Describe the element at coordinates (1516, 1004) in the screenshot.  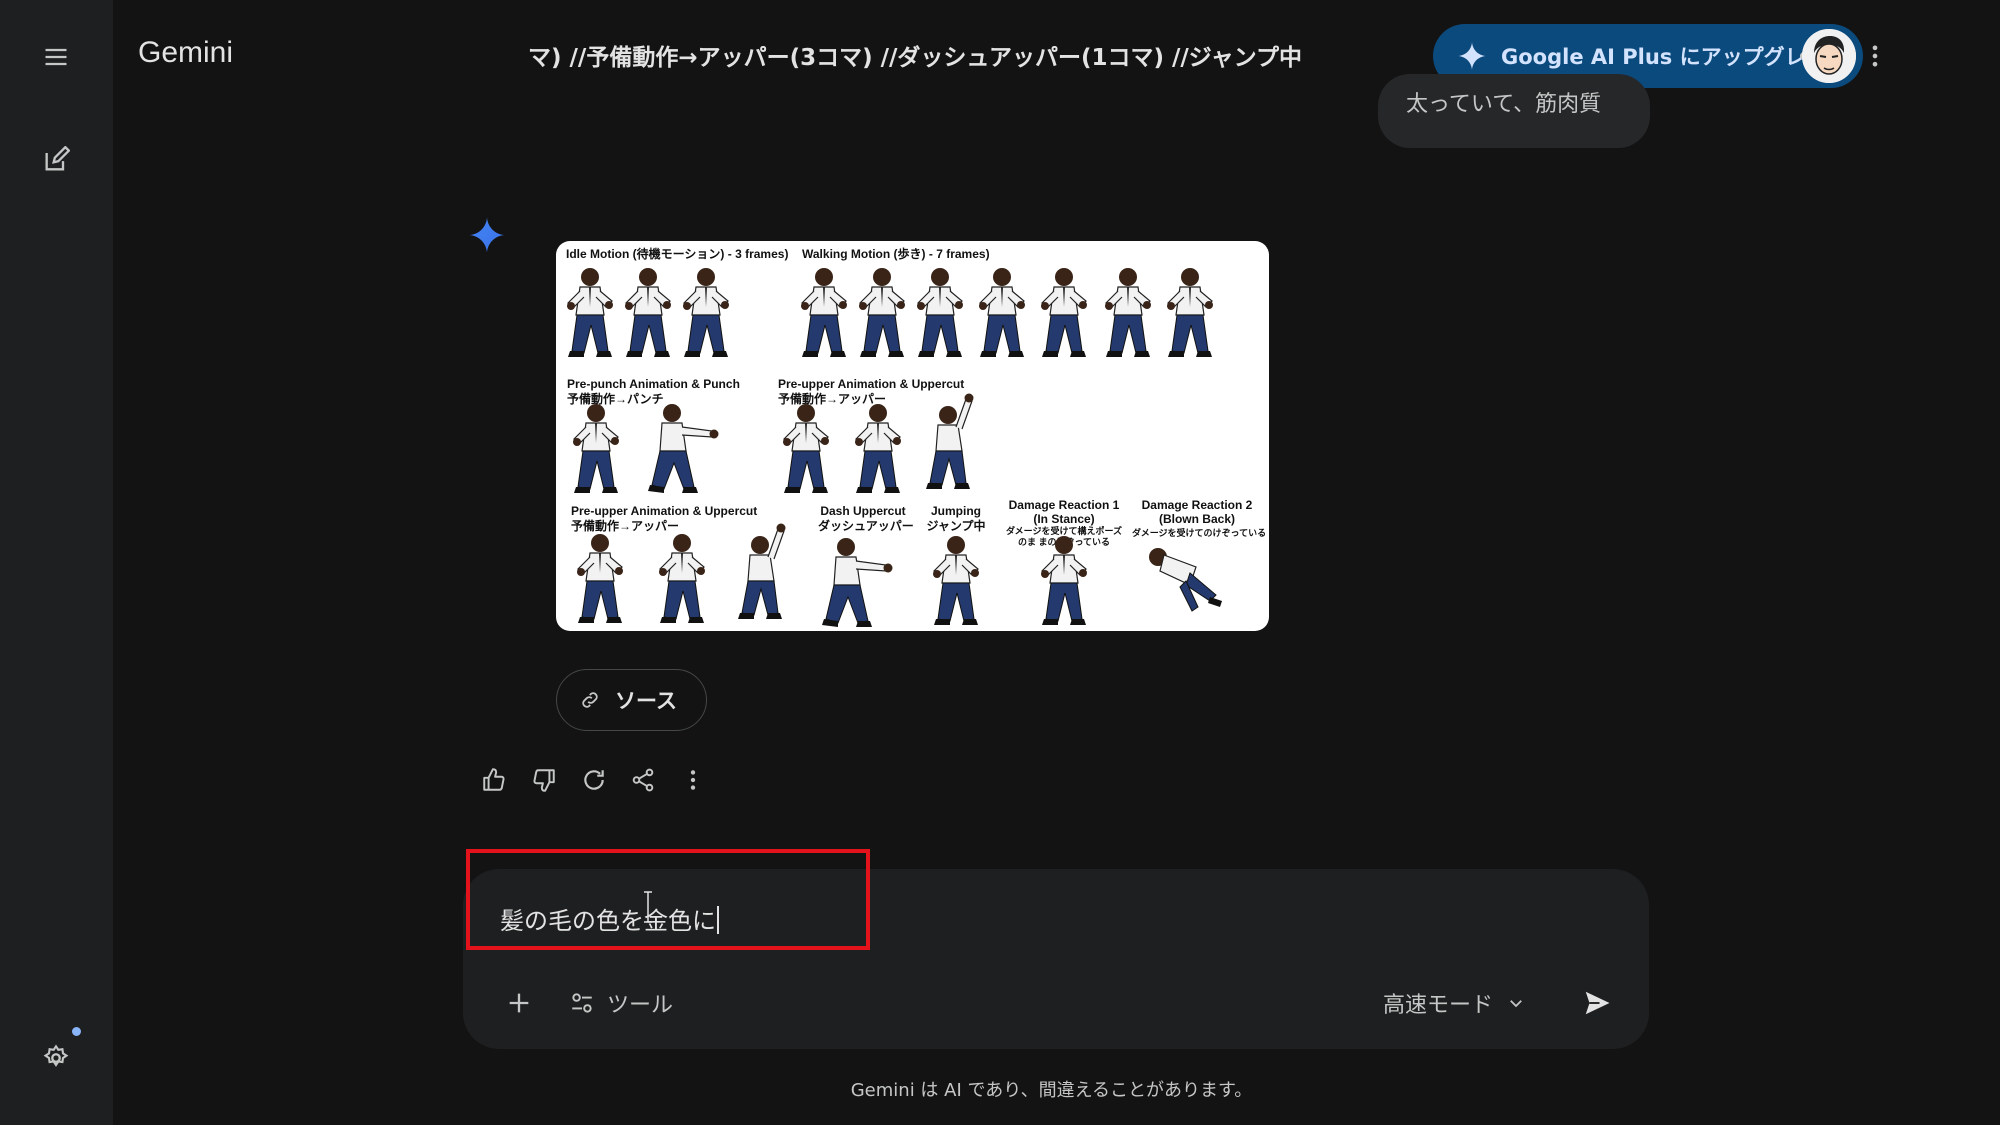
I see `chevron-down-icon` at that location.